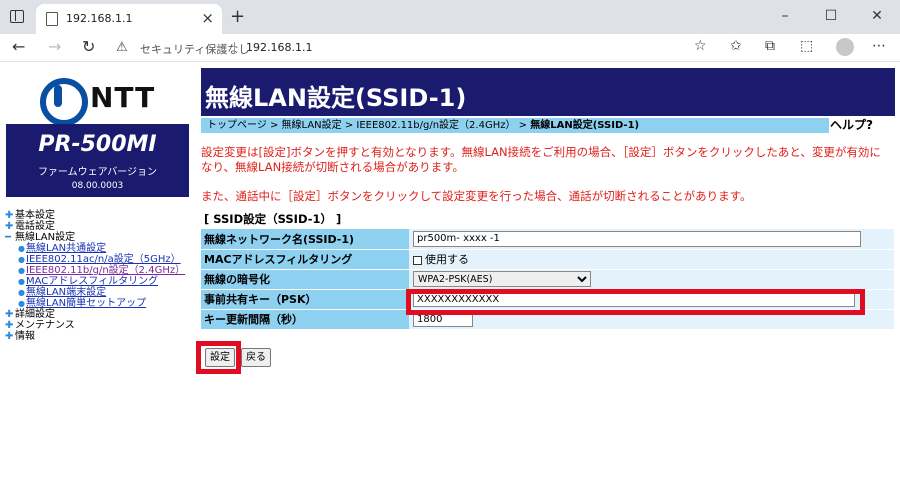 Image resolution: width=900 pixels, height=484 pixels. Describe the element at coordinates (305, 299) in the screenshot. I see `psk-label: 事前共有キー（PSK）` at that location.